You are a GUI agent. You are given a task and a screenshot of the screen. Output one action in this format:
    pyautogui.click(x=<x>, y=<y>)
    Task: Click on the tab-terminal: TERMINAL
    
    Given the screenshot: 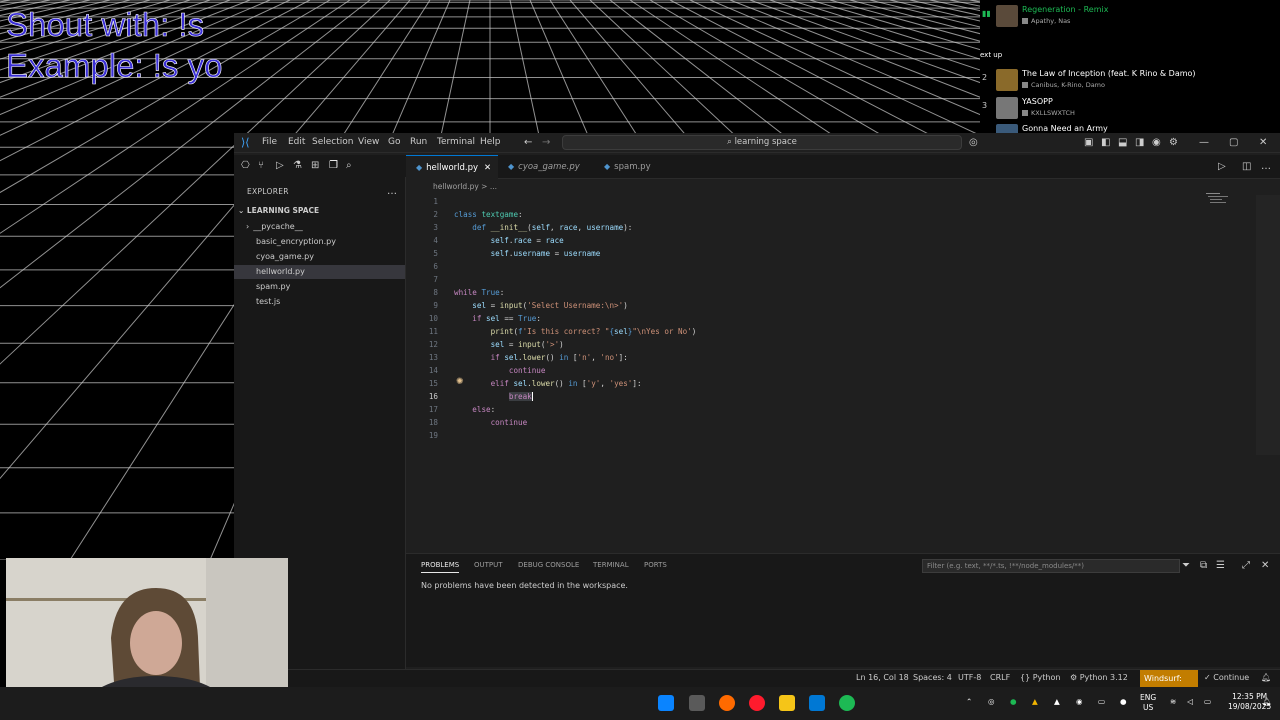 What is the action you would take?
    pyautogui.click(x=611, y=565)
    